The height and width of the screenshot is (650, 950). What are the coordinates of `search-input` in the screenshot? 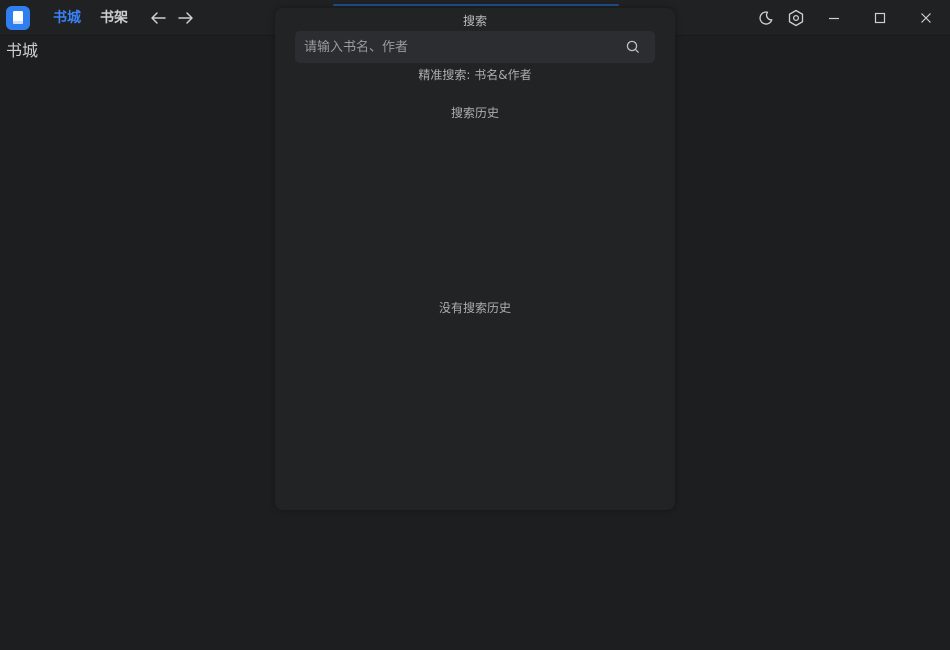 It's located at (455, 47).